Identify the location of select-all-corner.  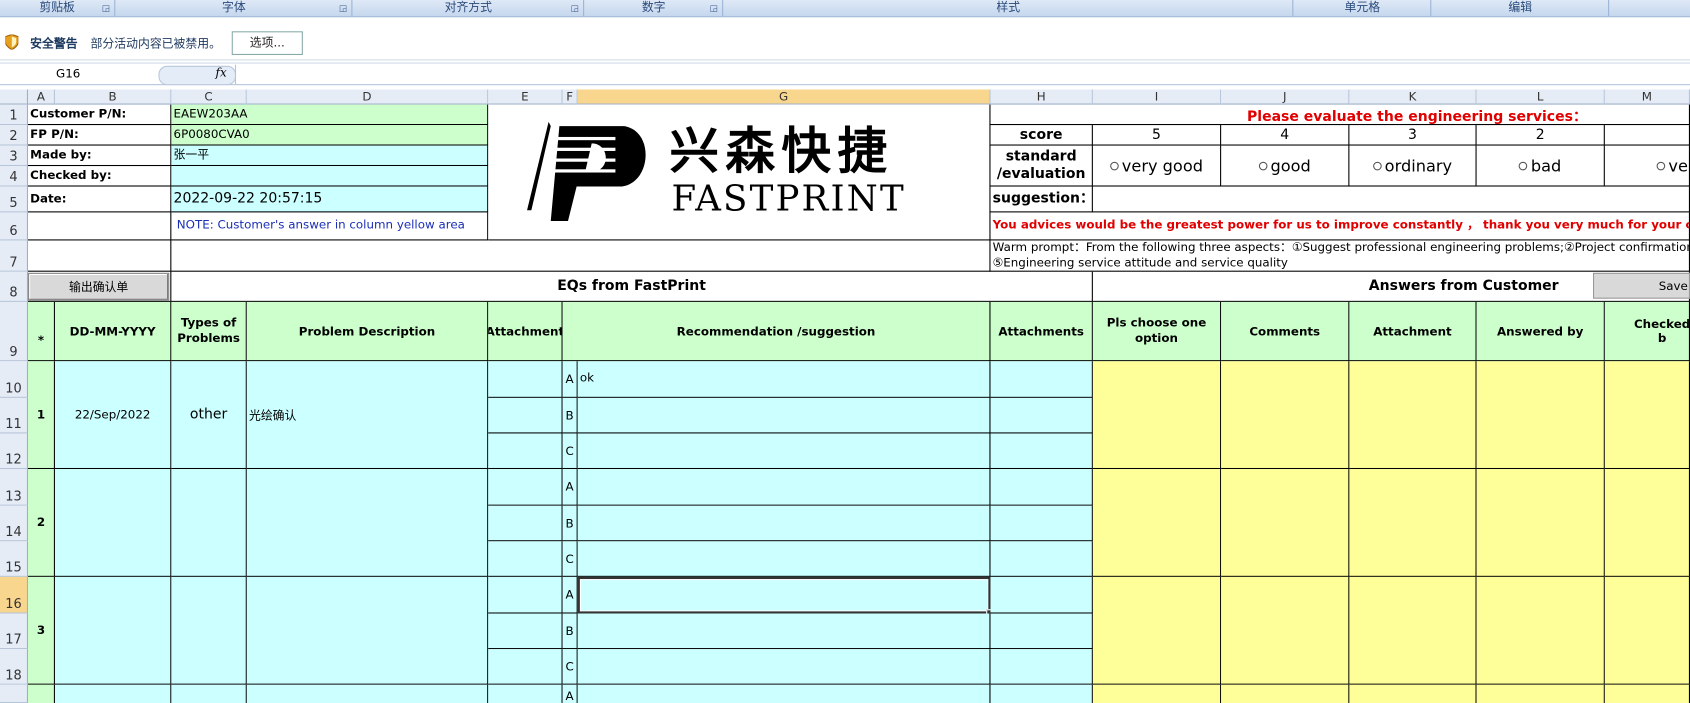
(14, 97).